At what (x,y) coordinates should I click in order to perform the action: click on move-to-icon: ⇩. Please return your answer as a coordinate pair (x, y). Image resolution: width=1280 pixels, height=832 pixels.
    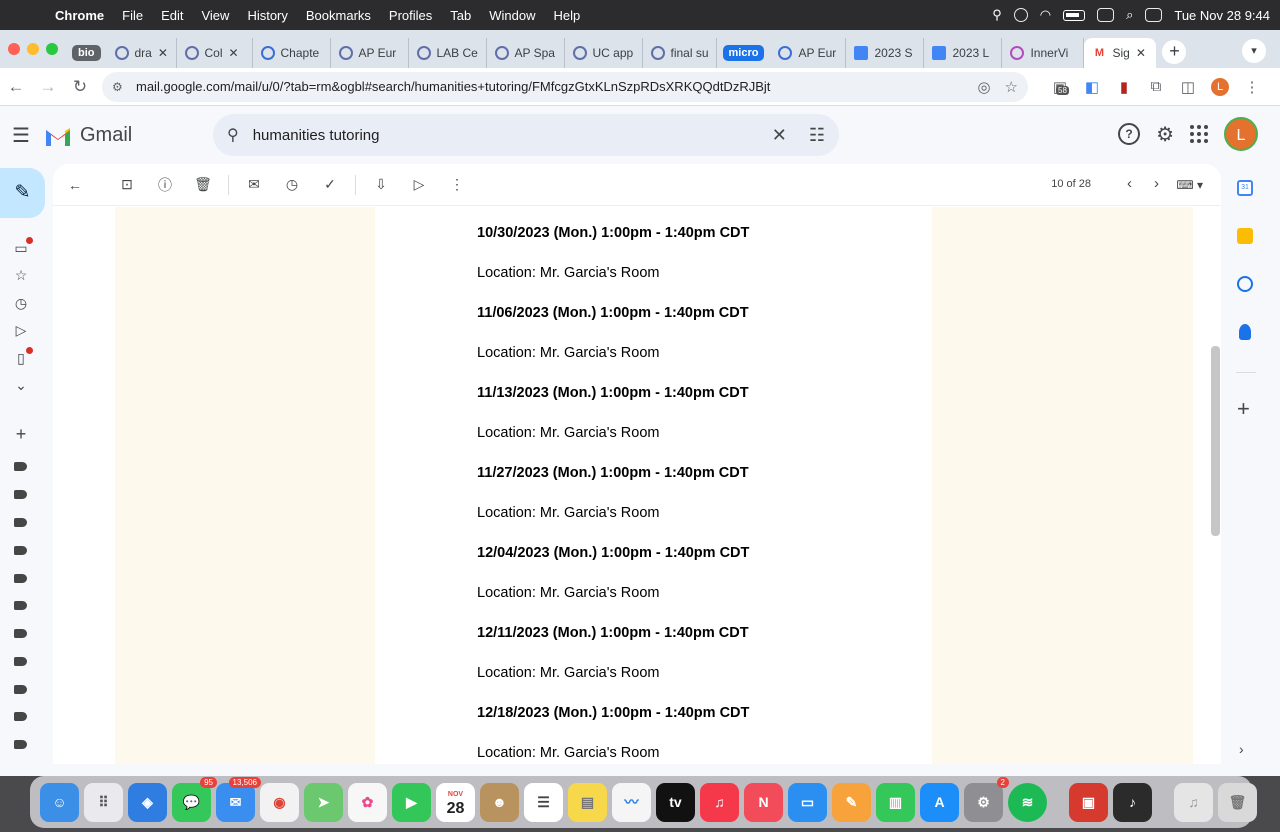
    Looking at the image, I should click on (381, 184).